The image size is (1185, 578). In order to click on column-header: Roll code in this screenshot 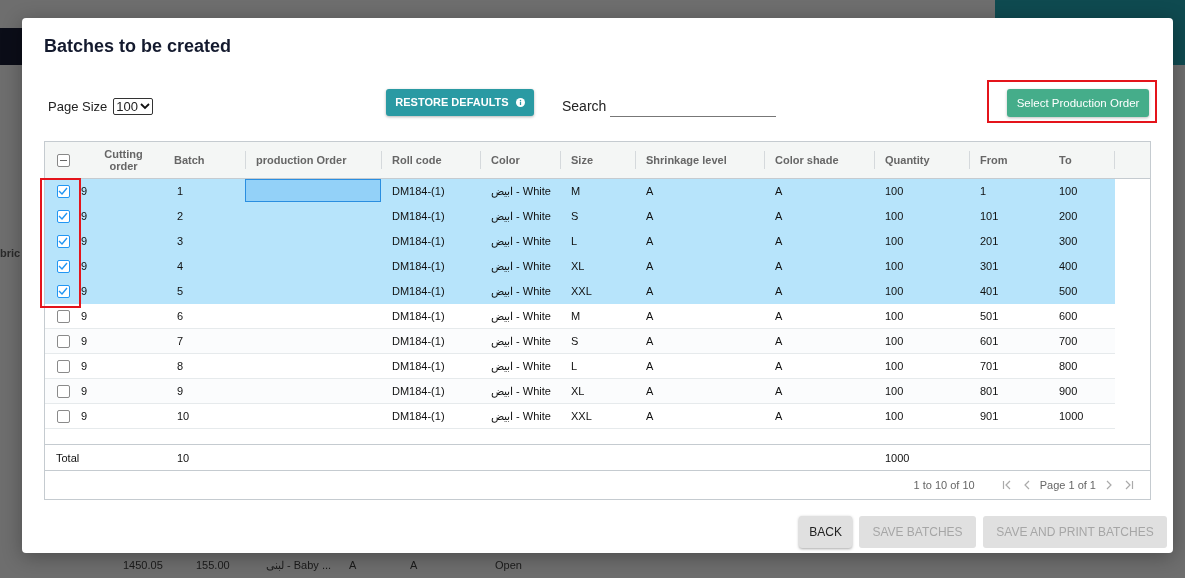, I will do `click(417, 160)`.